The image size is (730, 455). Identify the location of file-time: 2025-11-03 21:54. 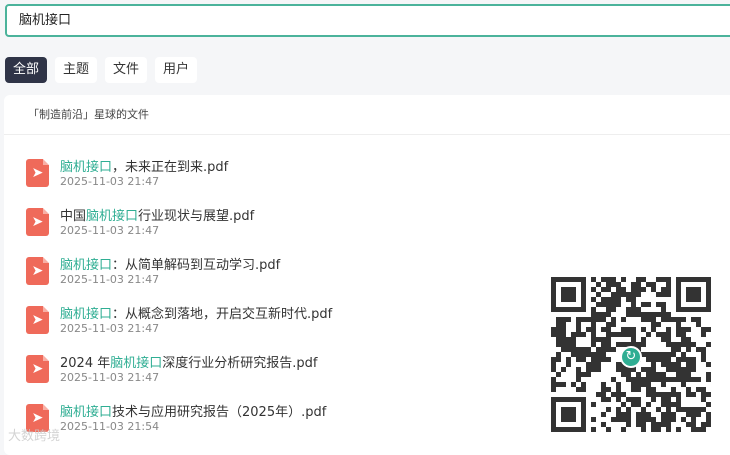
(110, 426).